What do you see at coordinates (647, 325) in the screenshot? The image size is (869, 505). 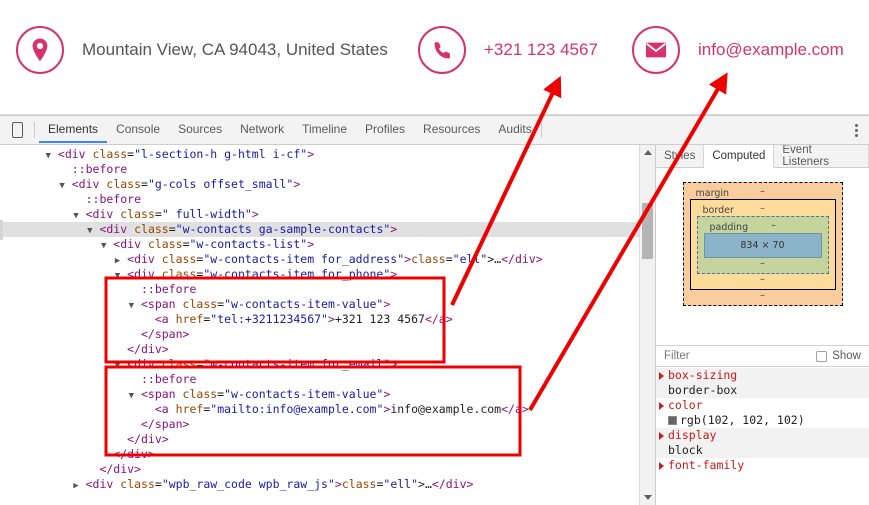 I see `dom-tree-scrollbar` at bounding box center [647, 325].